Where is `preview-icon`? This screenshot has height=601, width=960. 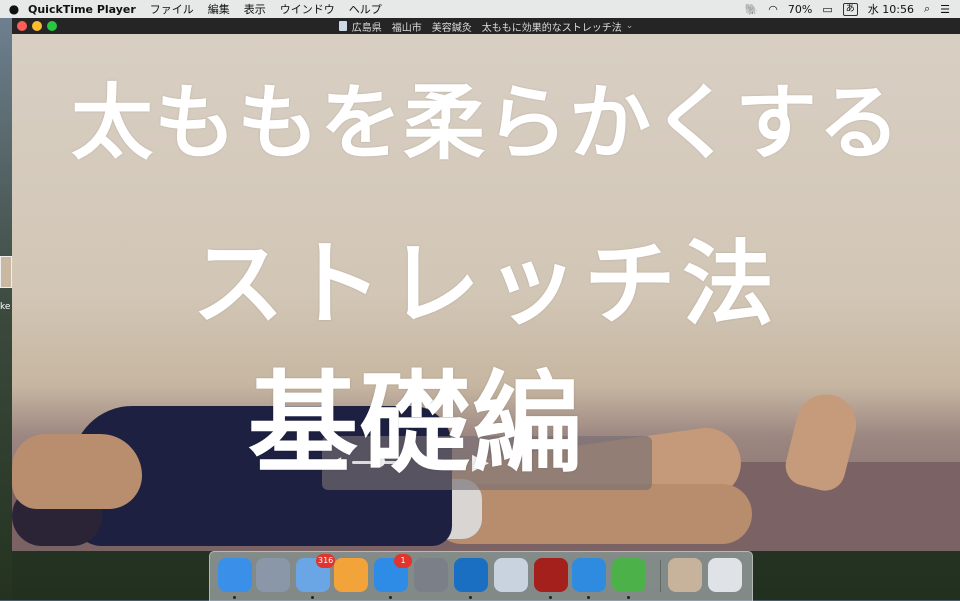
preview-icon is located at coordinates (511, 575).